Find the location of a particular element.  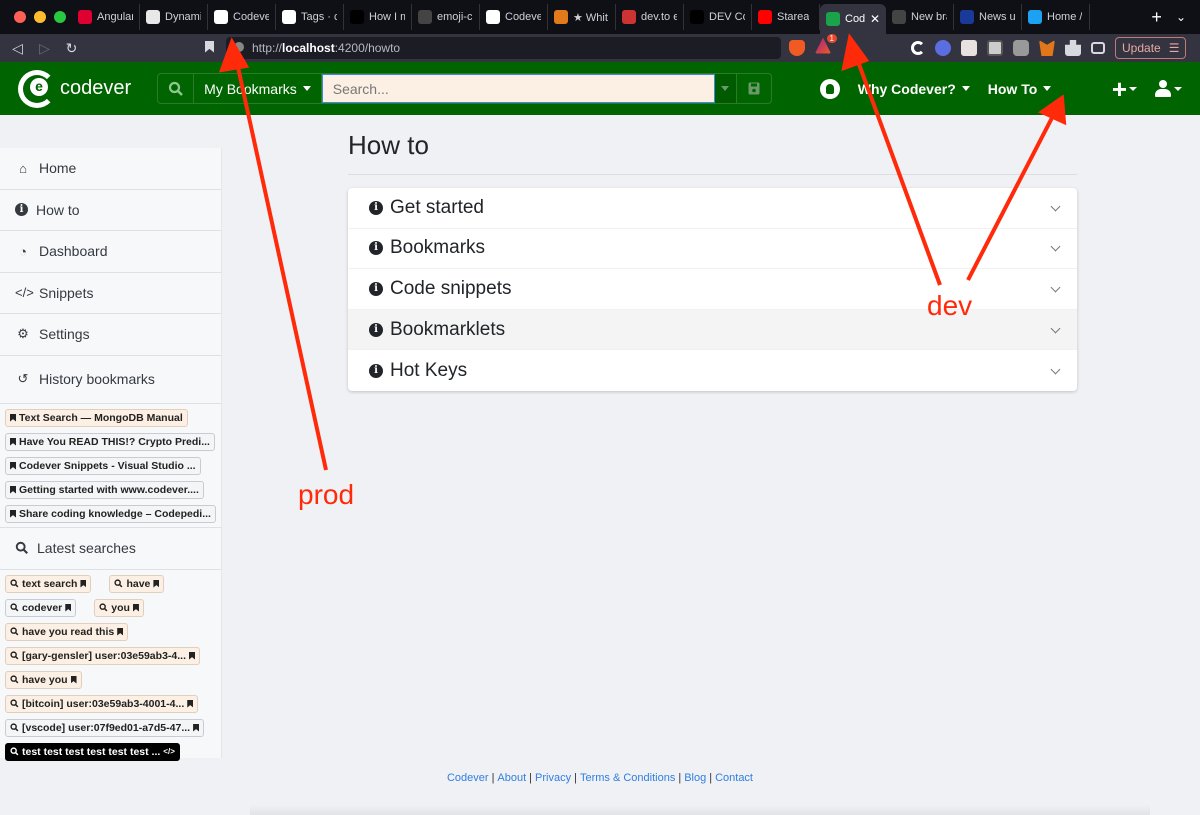

site-info-icon is located at coordinates (239, 47).